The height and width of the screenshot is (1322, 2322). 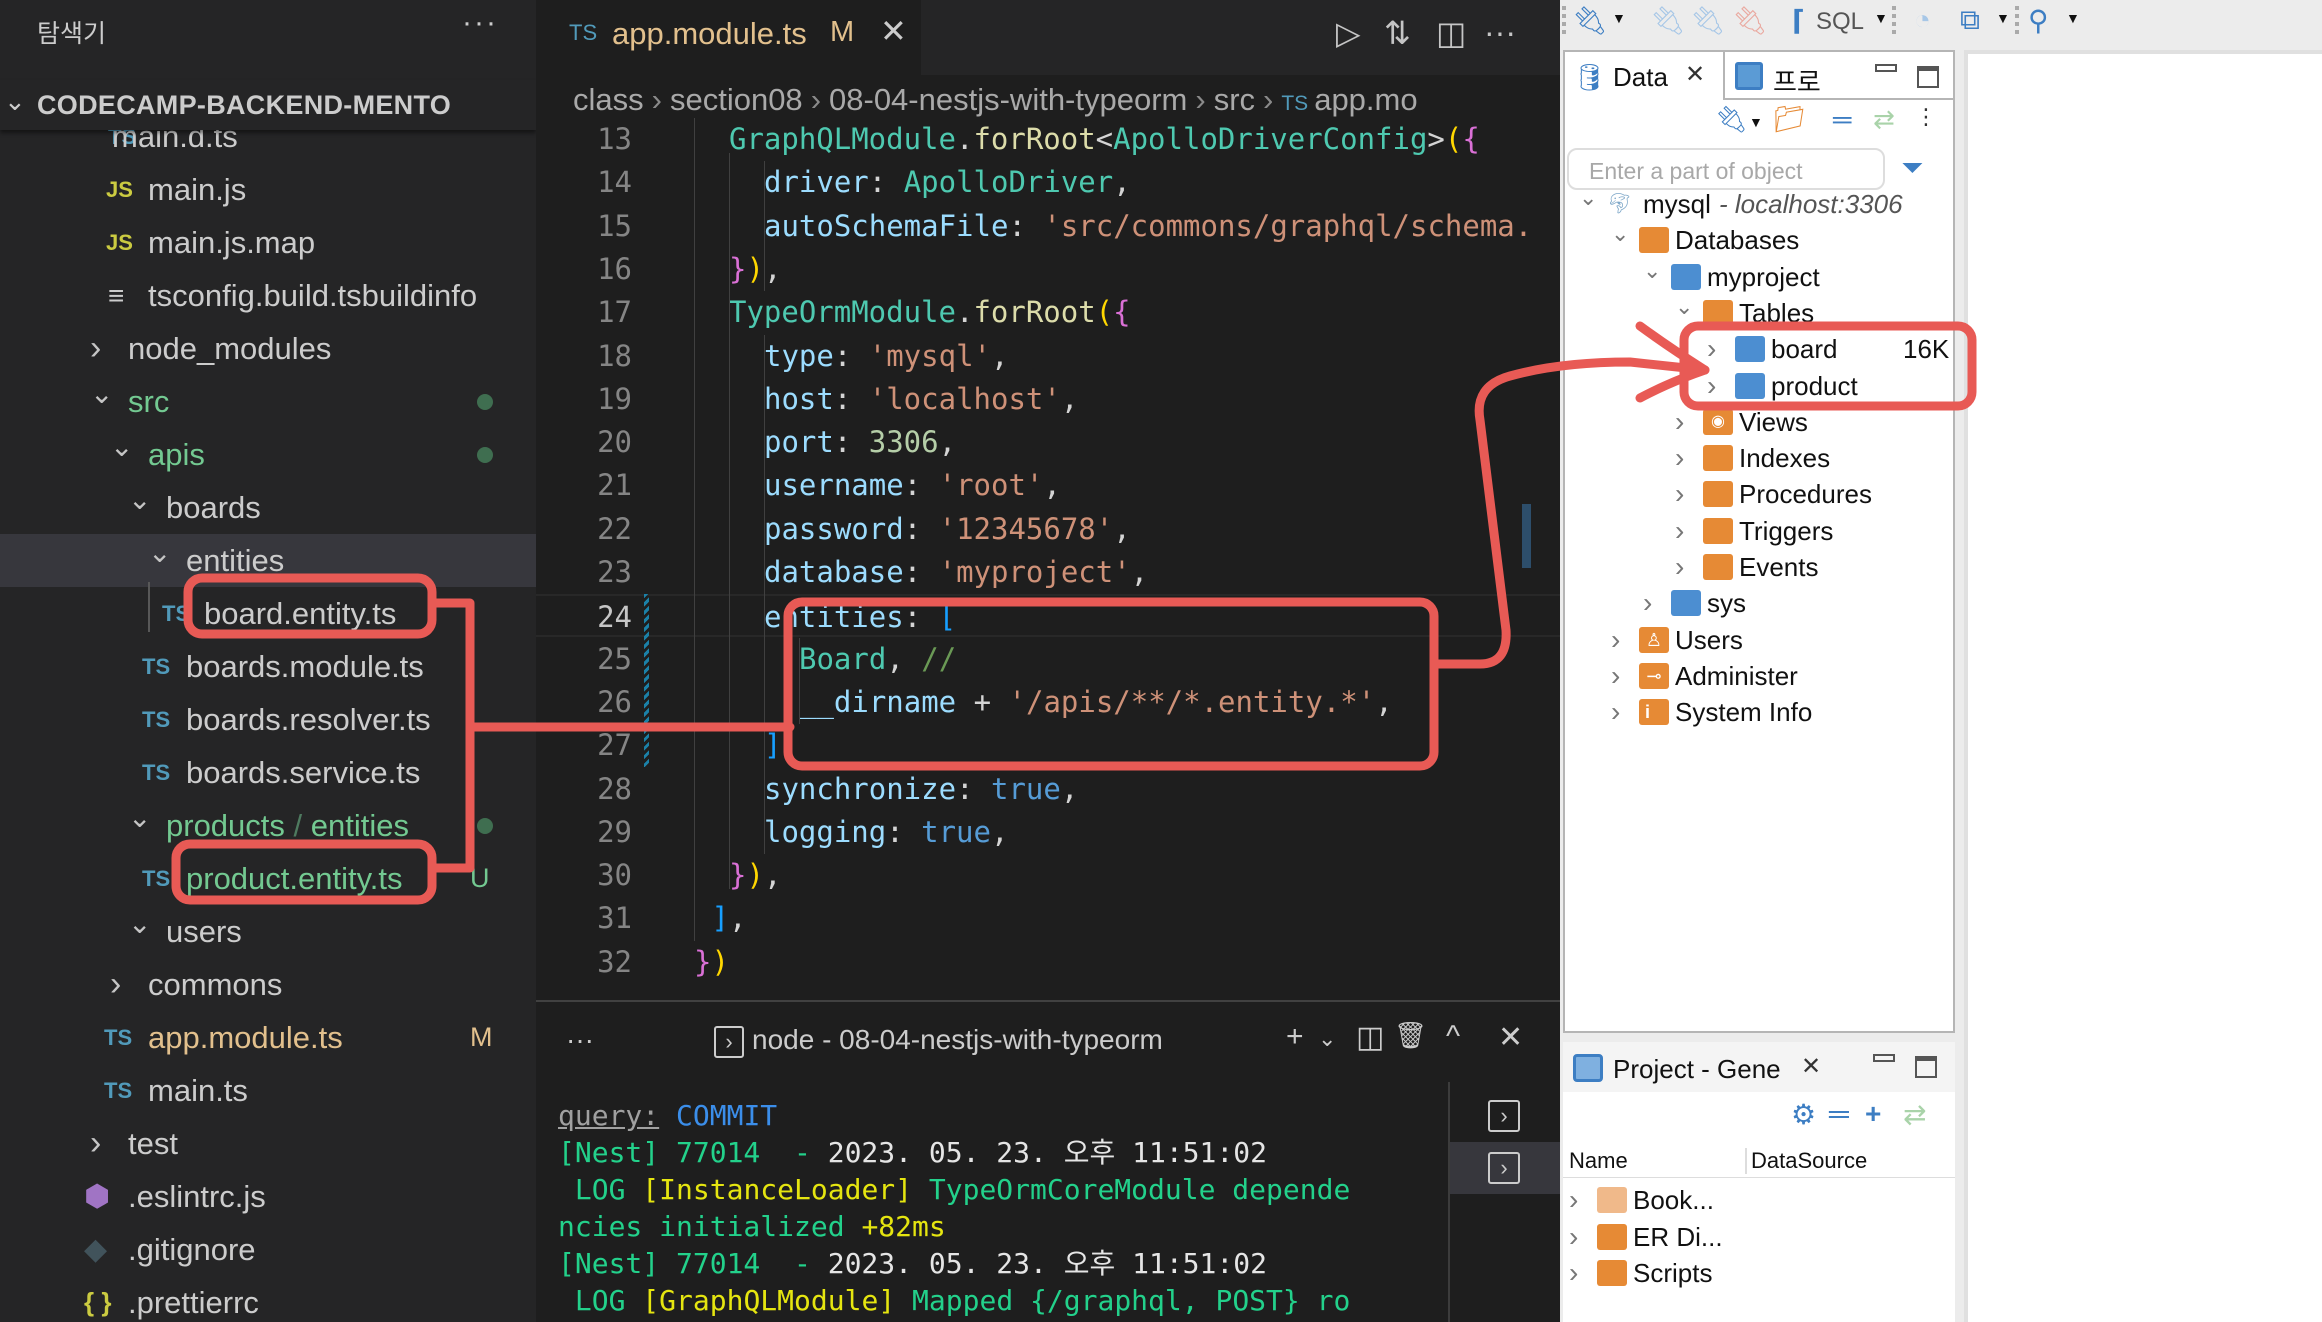 I want to click on folder-item: ⌄ apis, so click(x=268, y=454).